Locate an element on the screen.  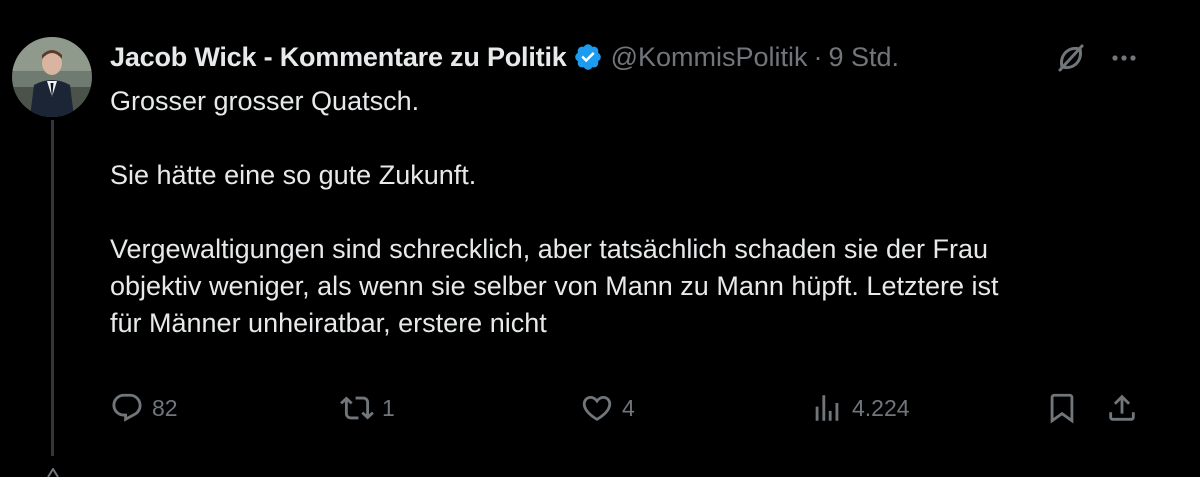
views-button: 4.224 is located at coordinates (860, 408).